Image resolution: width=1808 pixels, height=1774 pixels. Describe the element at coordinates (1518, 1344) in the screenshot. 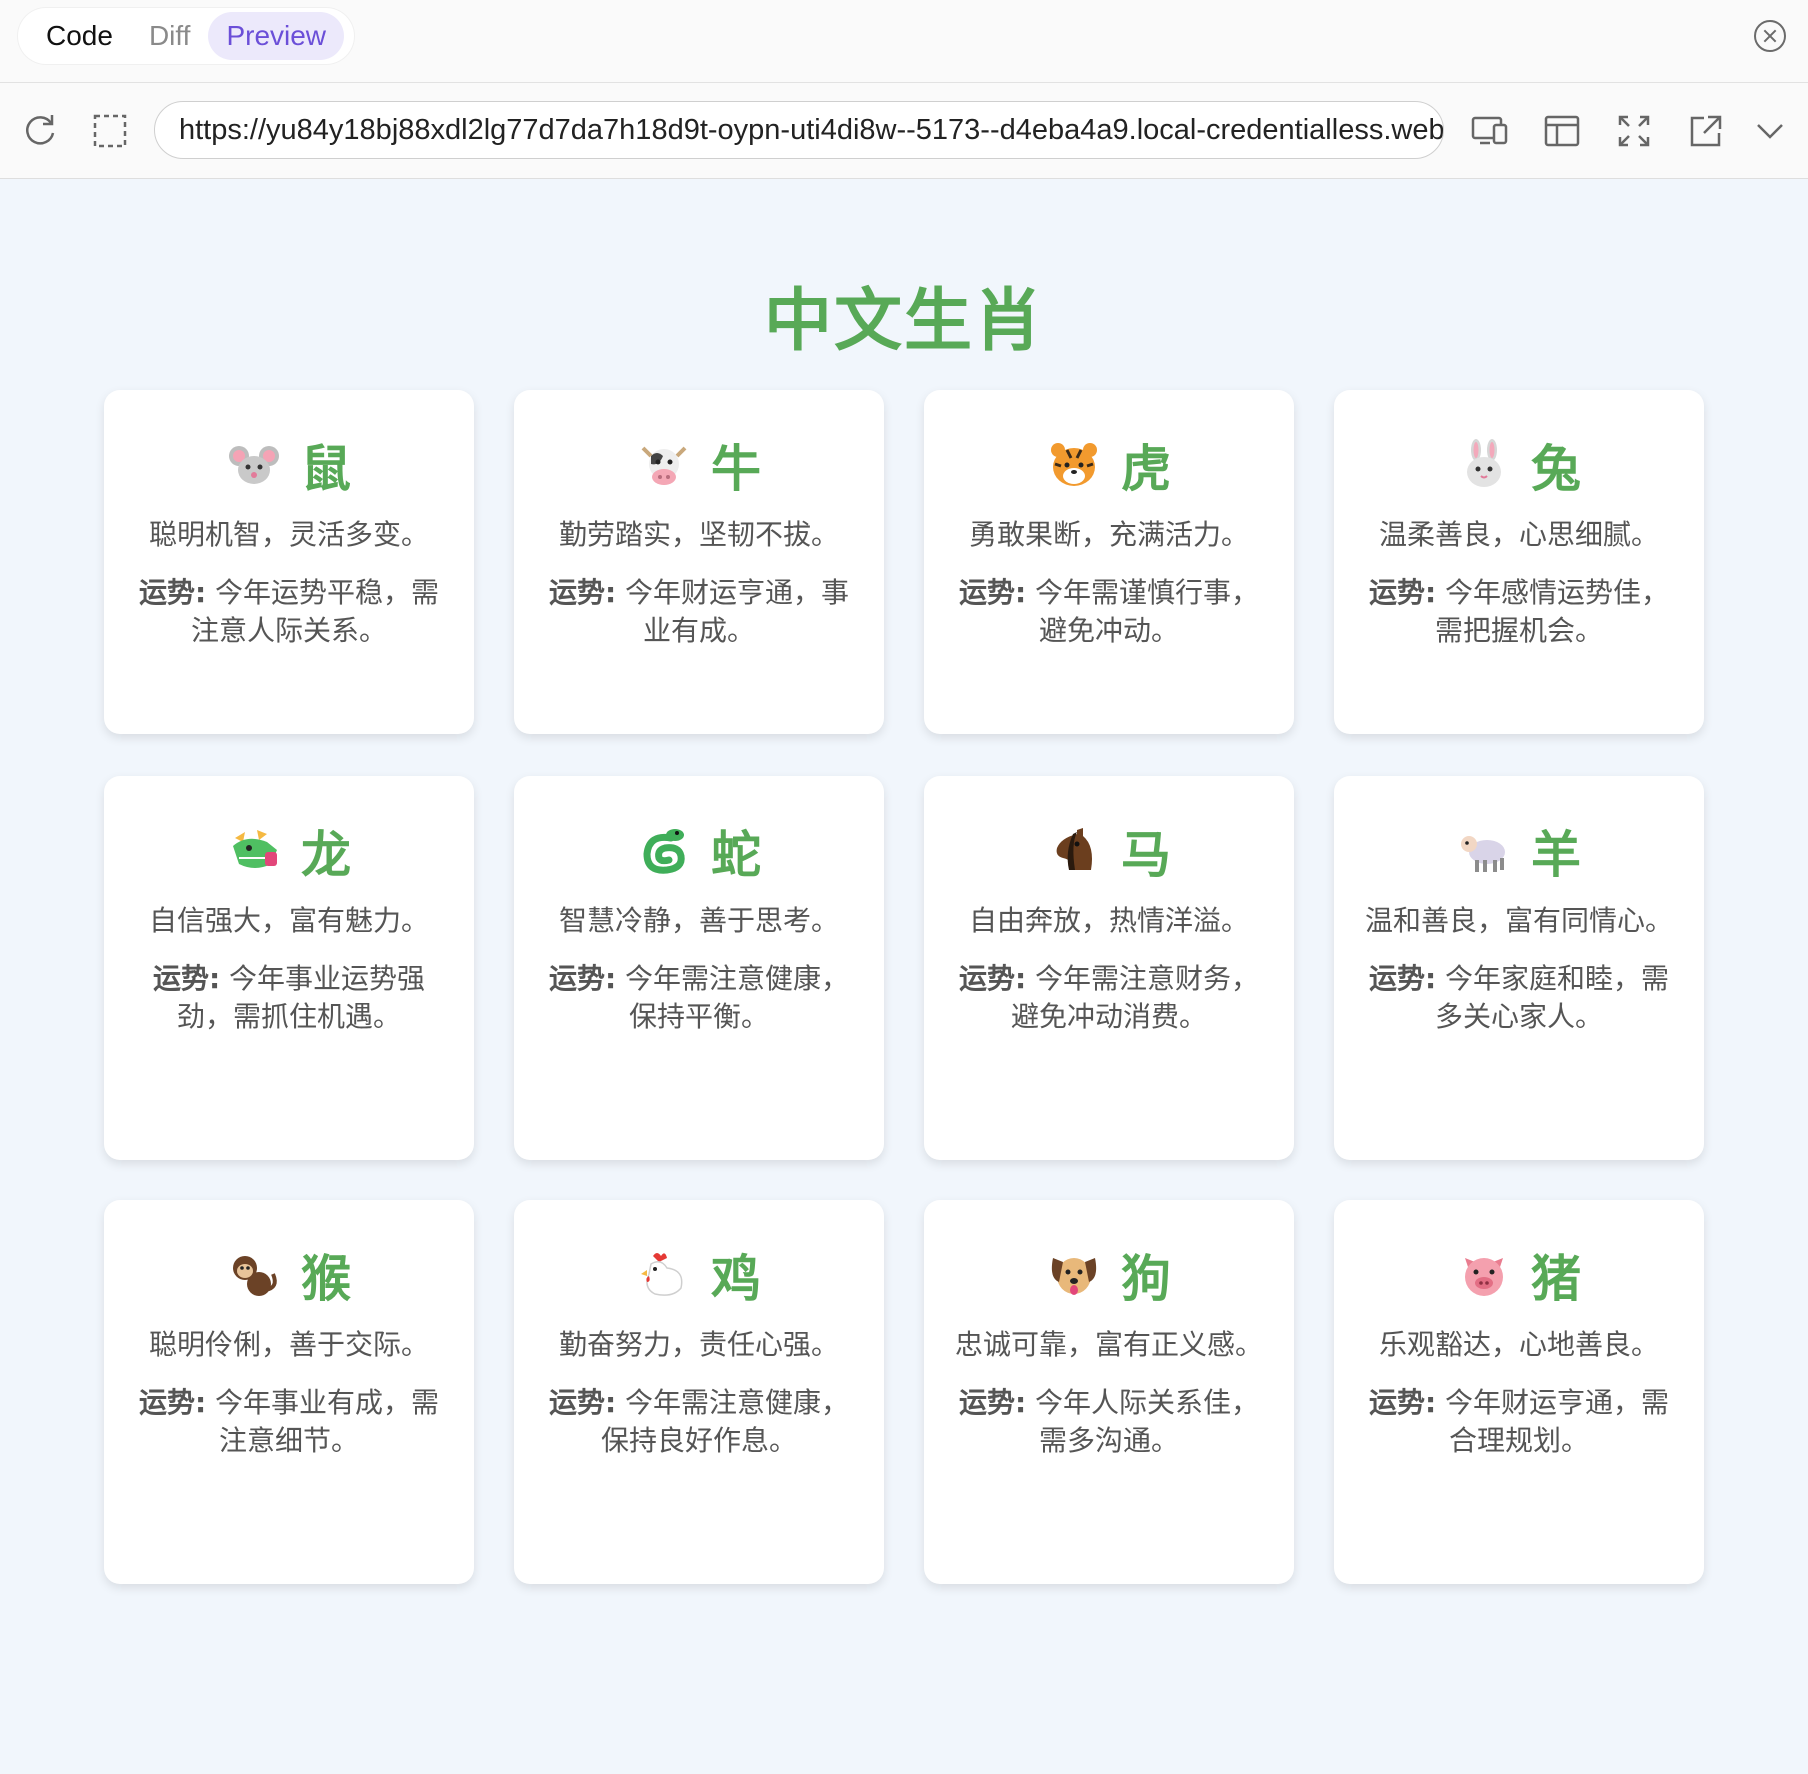

I see `zodiac-description: 乐观豁达，心地善良。` at that location.